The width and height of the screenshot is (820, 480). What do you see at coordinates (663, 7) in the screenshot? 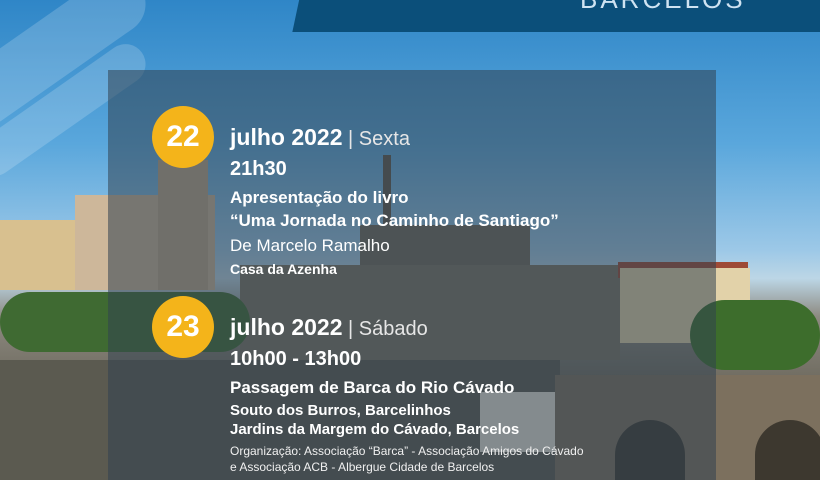
I see `brand-text: BARCELOS` at bounding box center [663, 7].